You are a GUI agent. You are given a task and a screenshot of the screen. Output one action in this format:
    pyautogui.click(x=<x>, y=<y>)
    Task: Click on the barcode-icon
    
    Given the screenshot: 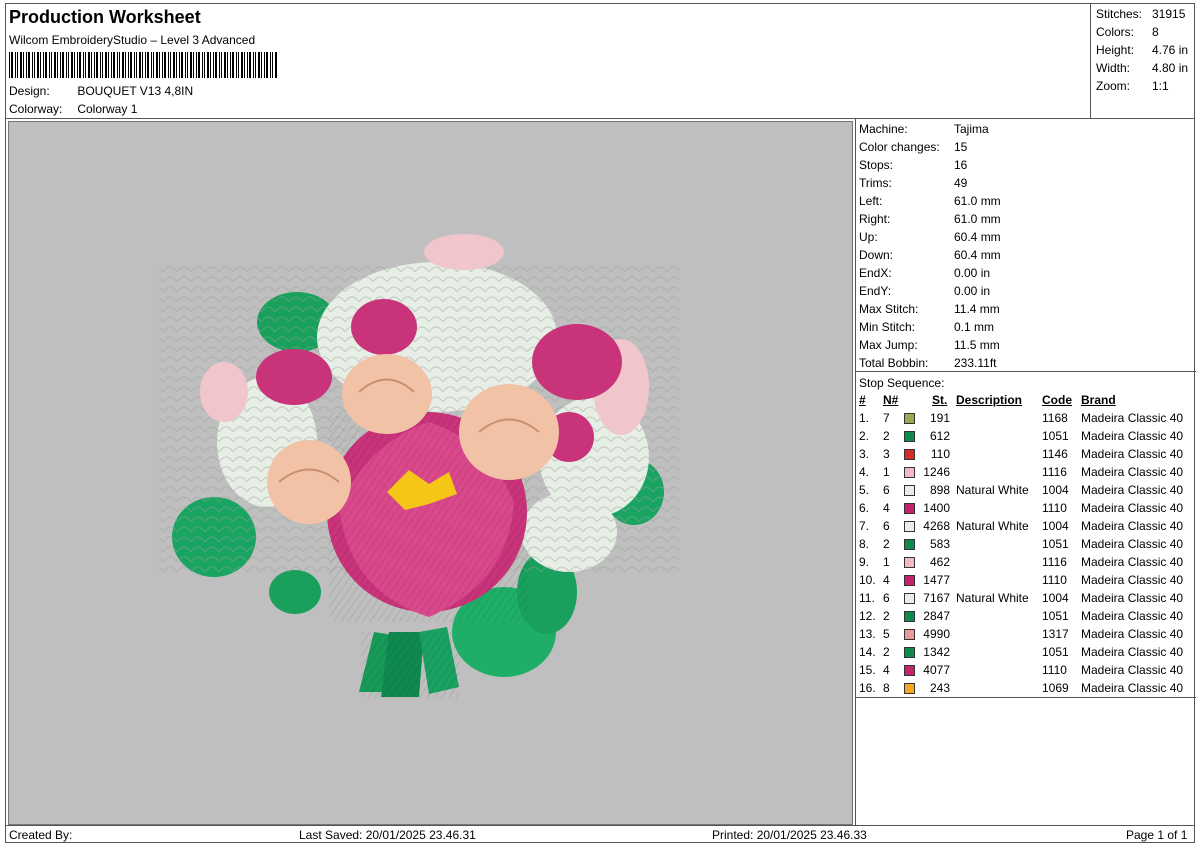 What is the action you would take?
    pyautogui.click(x=143, y=65)
    